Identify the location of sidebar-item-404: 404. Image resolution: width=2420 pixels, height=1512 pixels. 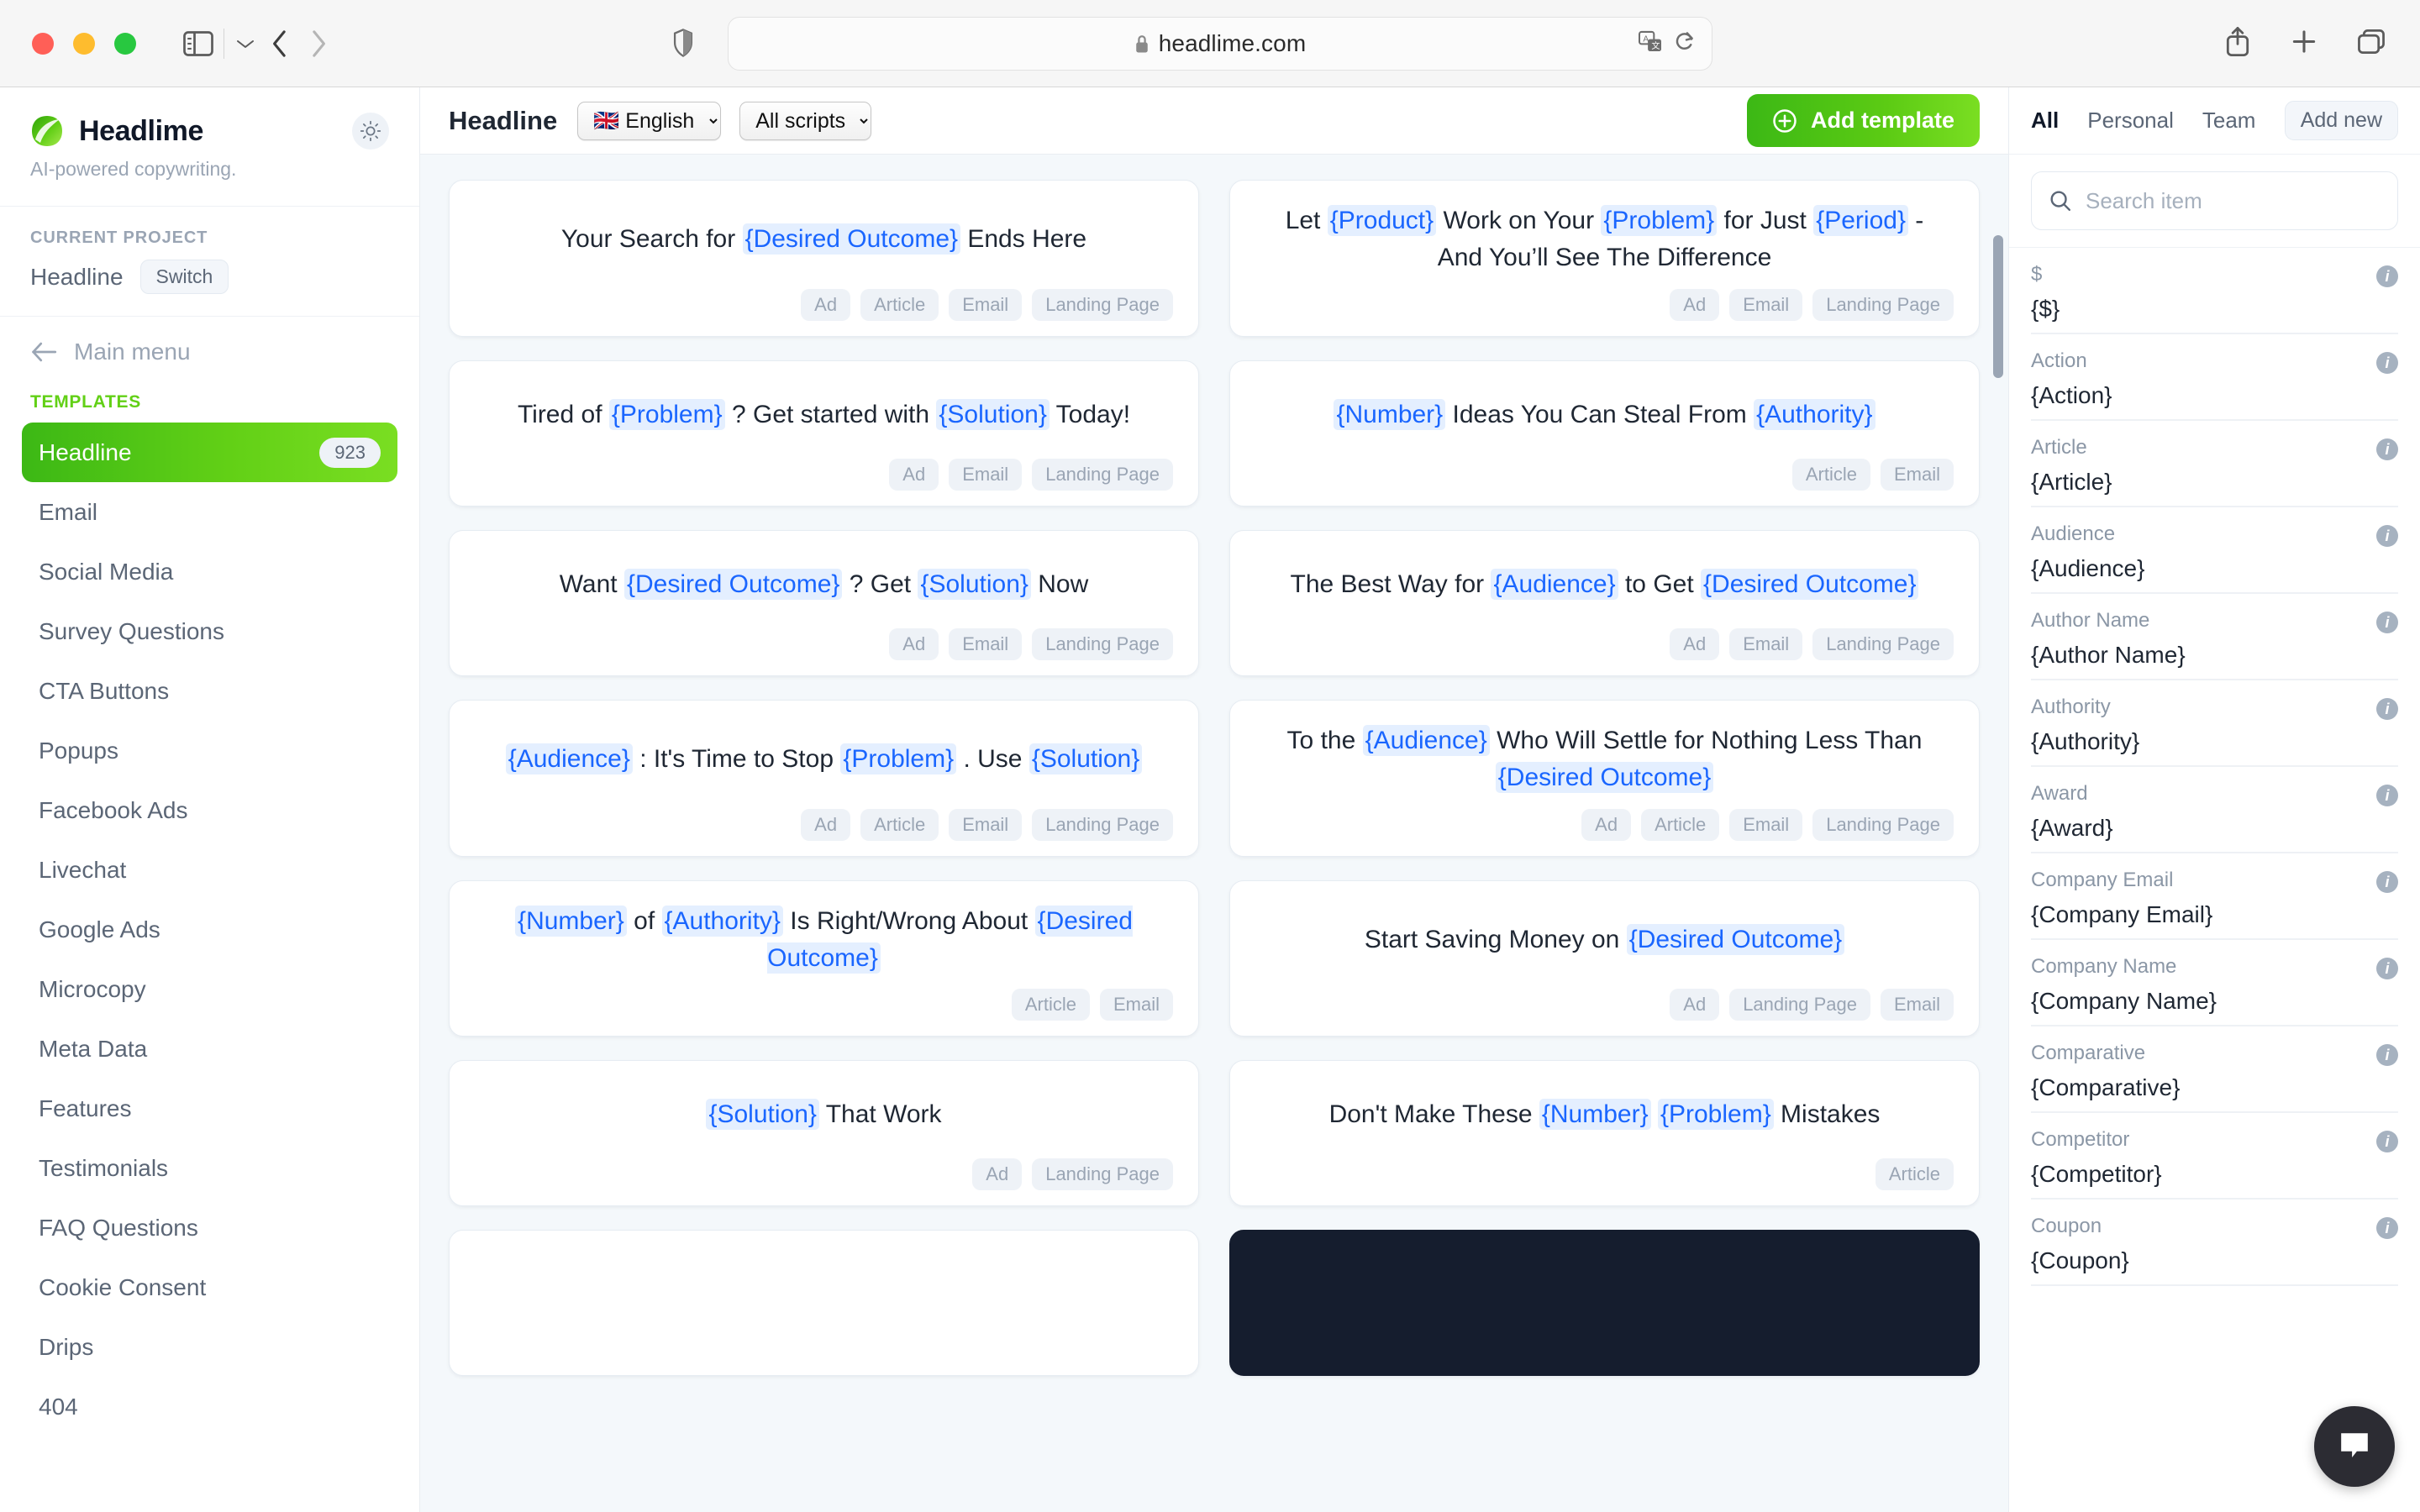
(210, 1406).